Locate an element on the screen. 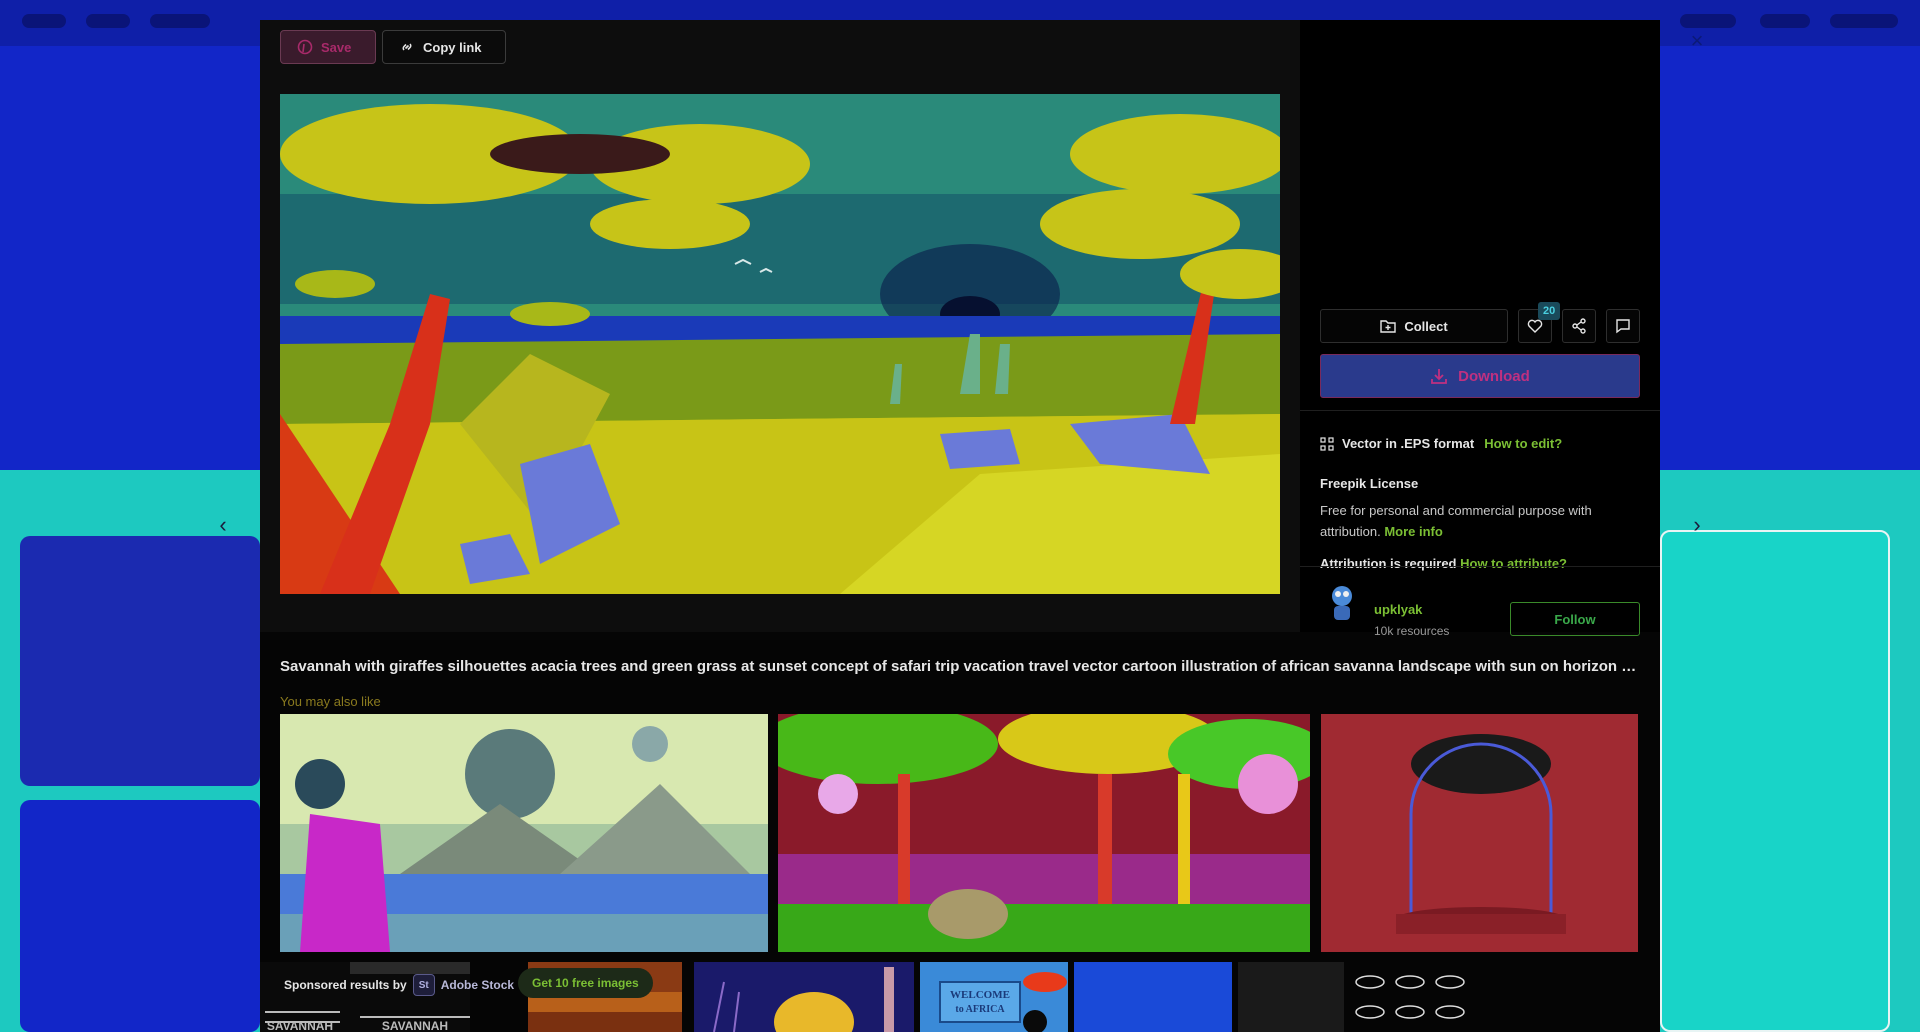 This screenshot has height=1032, width=1920. how-to-attribute-link: How to attribute? is located at coordinates (1513, 563).